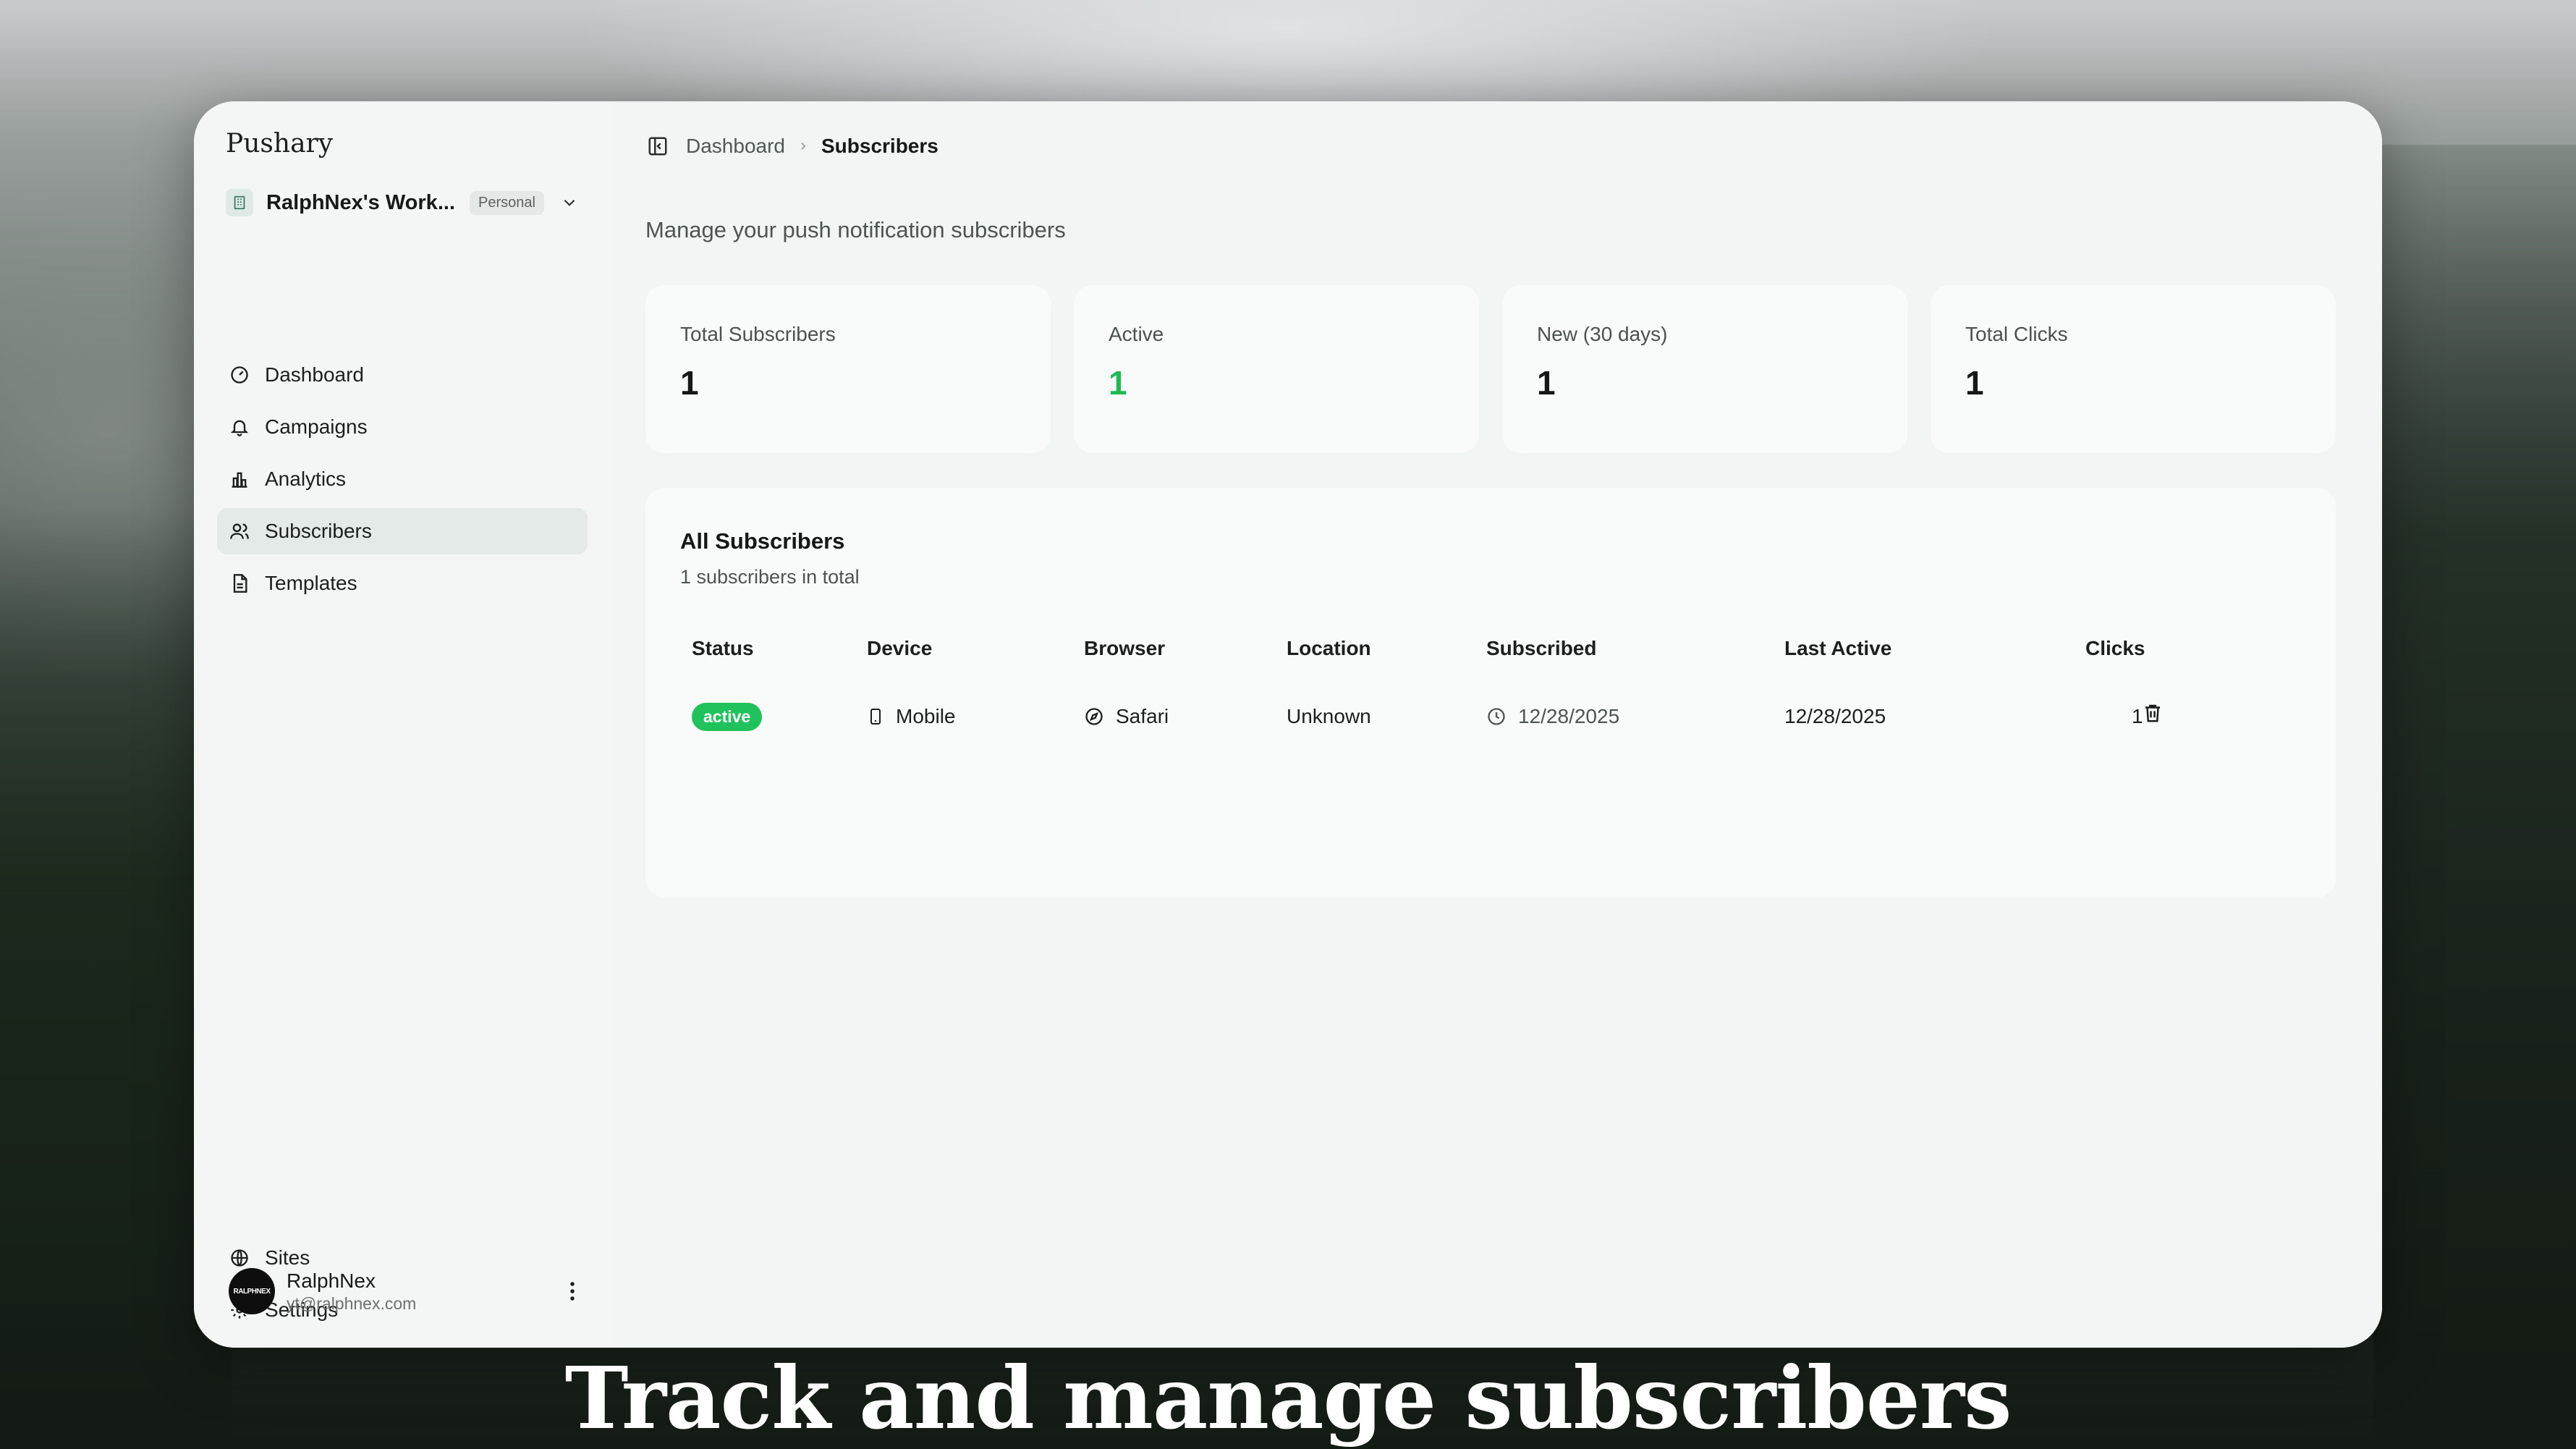 The image size is (2576, 1449). Describe the element at coordinates (758, 334) in the screenshot. I see `stat-label: Total Subscribers` at that location.